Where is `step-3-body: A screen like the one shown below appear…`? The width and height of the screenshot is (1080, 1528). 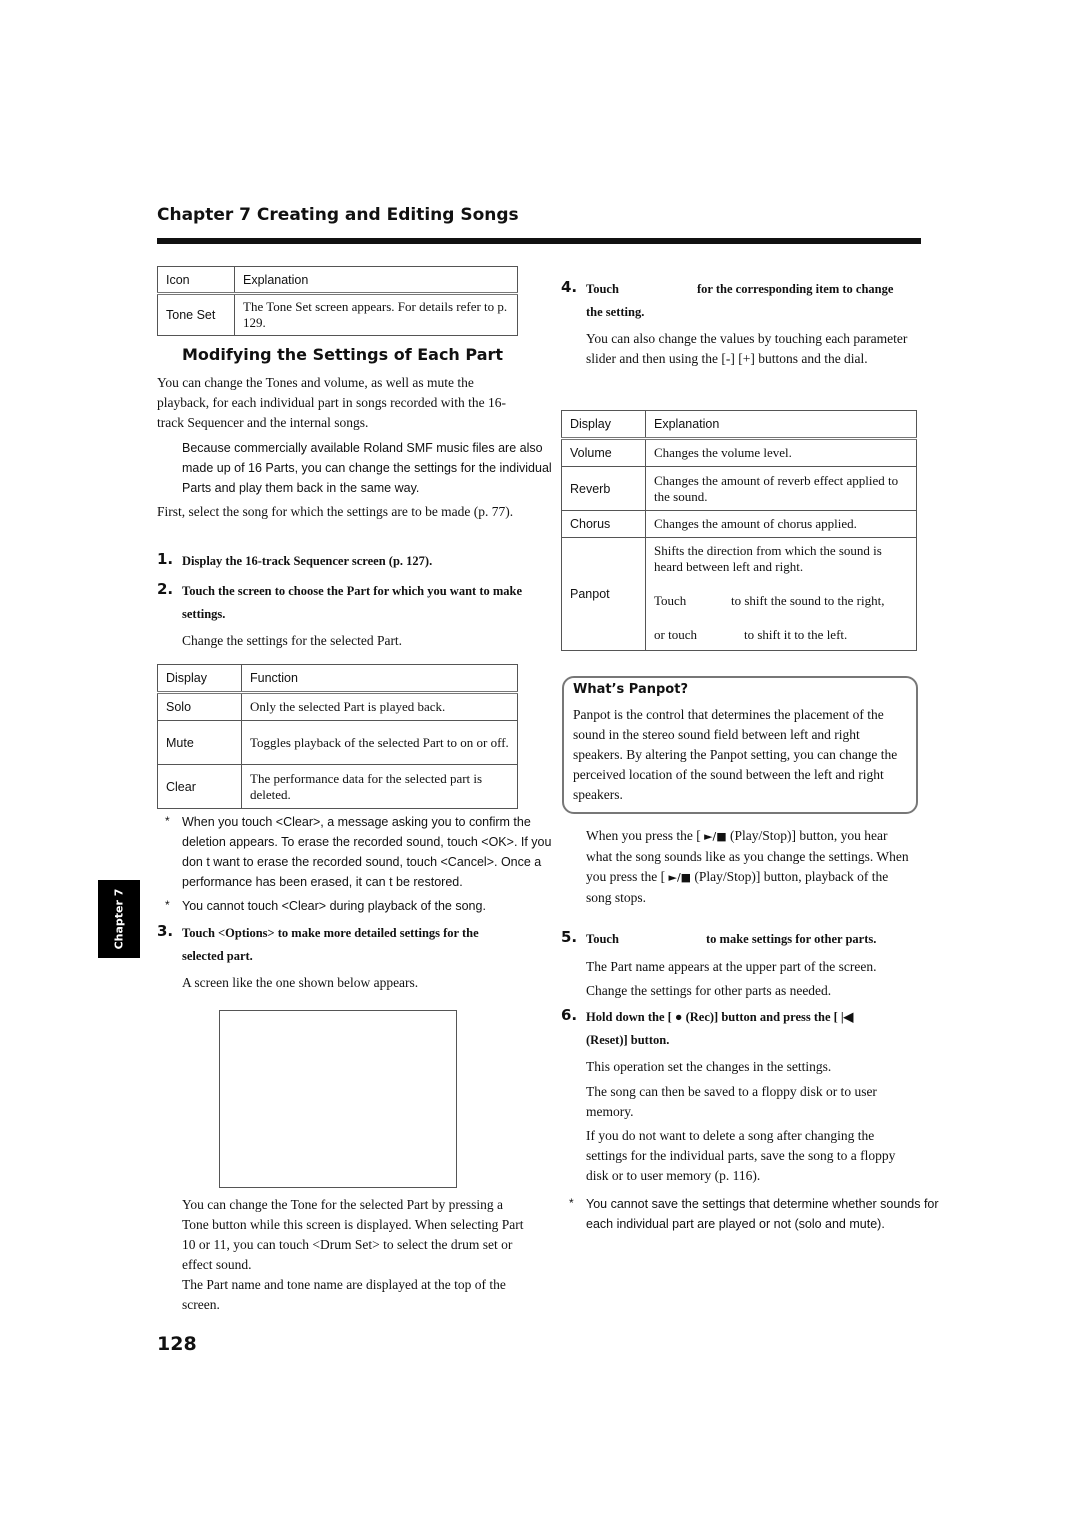
step-3-body: A screen like the one shown below appear… is located at coordinates (300, 982).